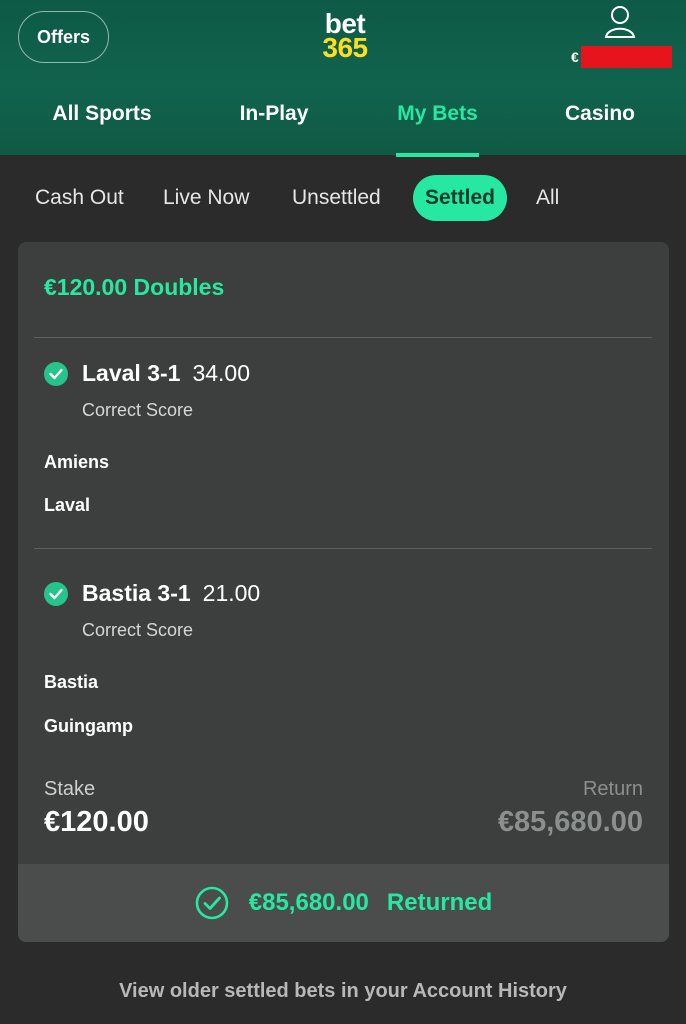 The image size is (686, 1024). Describe the element at coordinates (71, 682) in the screenshot. I see `team-home: Bastia` at that location.